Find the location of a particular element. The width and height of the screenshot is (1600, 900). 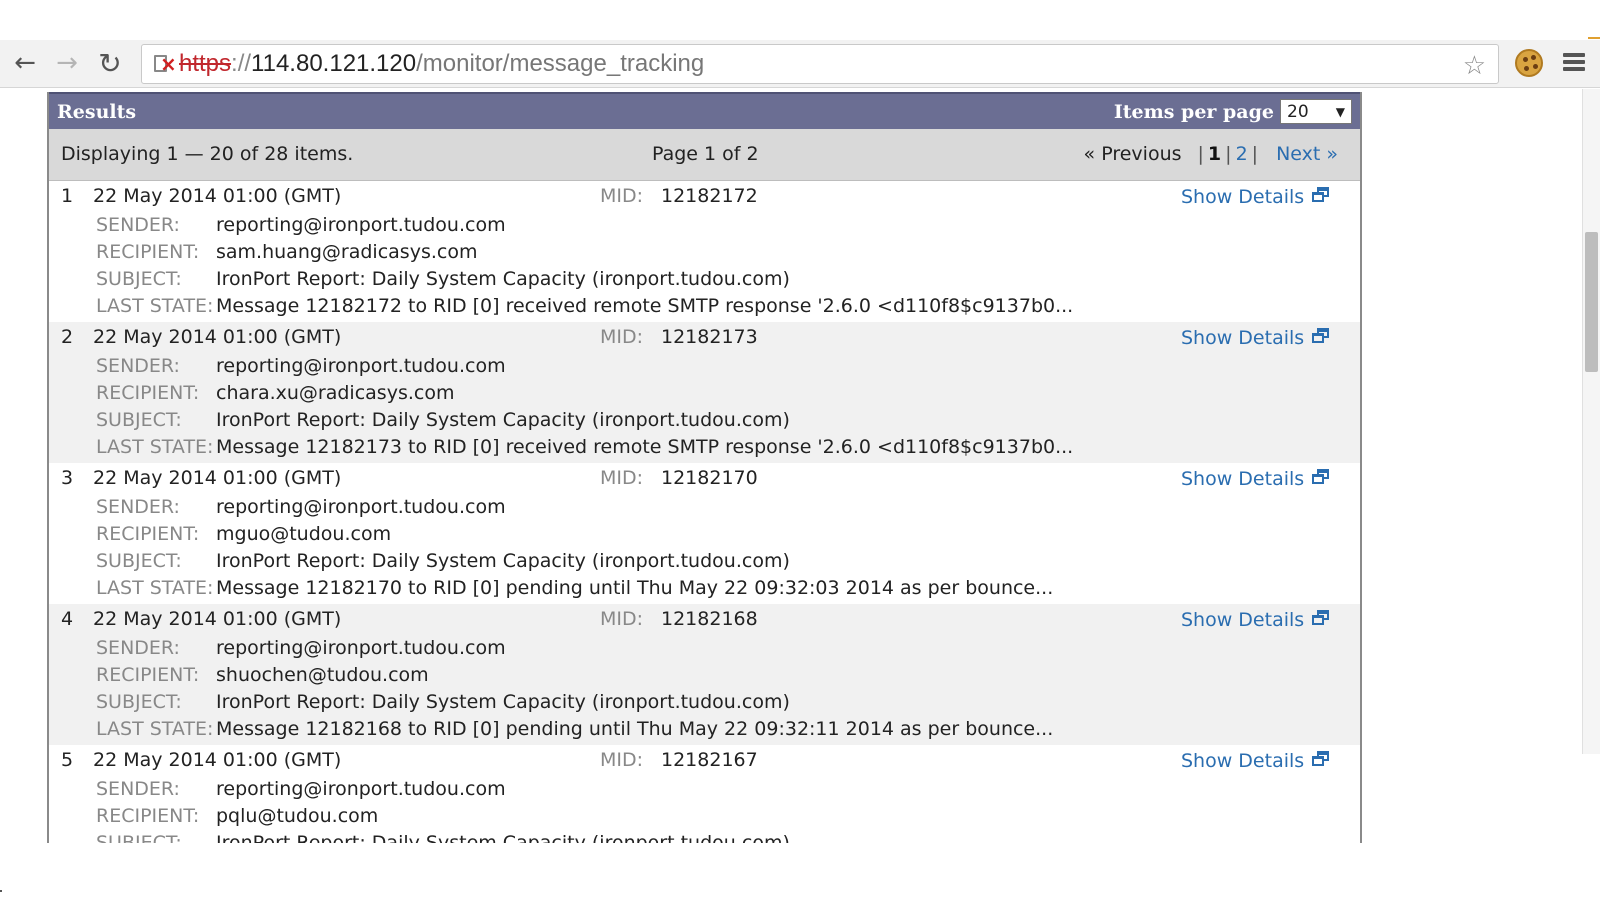

mid-value: 12182172 is located at coordinates (709, 196).